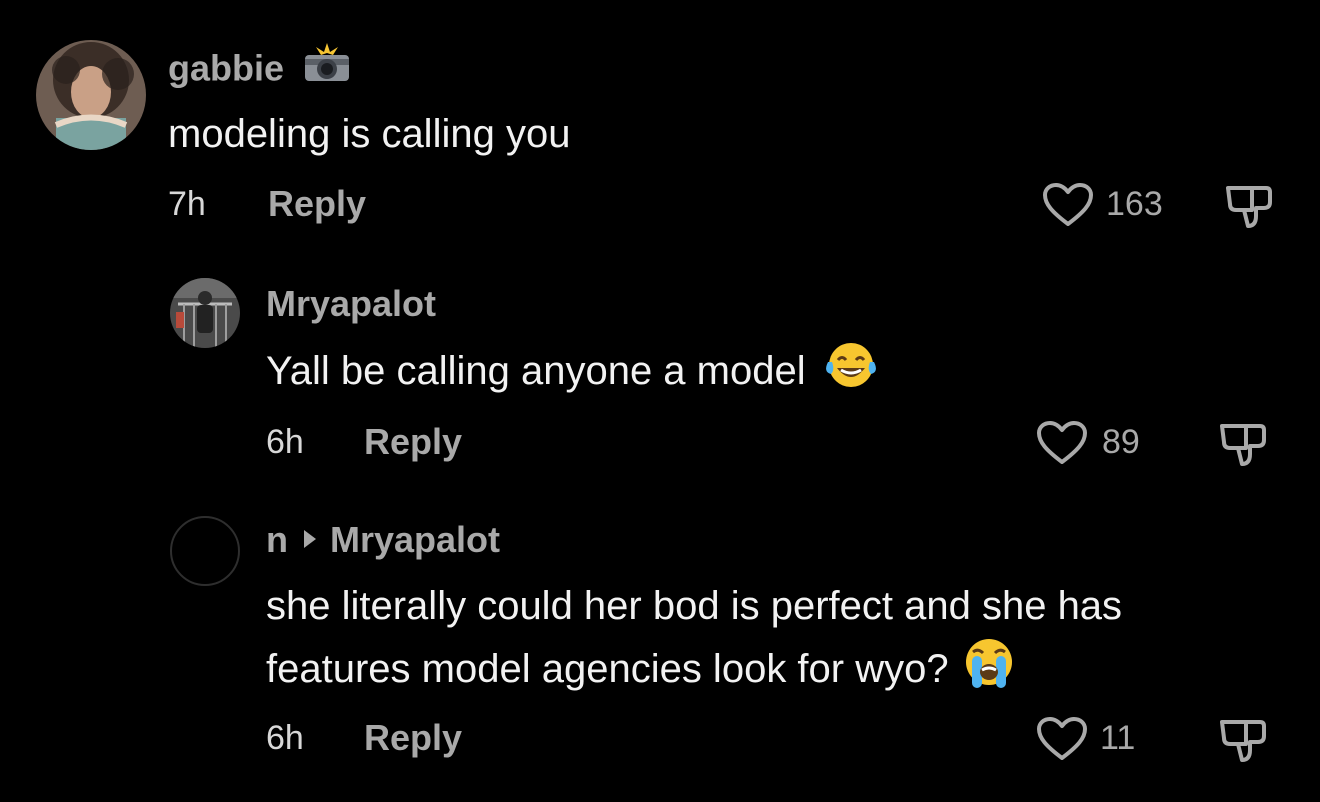 This screenshot has width=1320, height=802. Describe the element at coordinates (277, 539) in the screenshot. I see `comment-username: n` at that location.